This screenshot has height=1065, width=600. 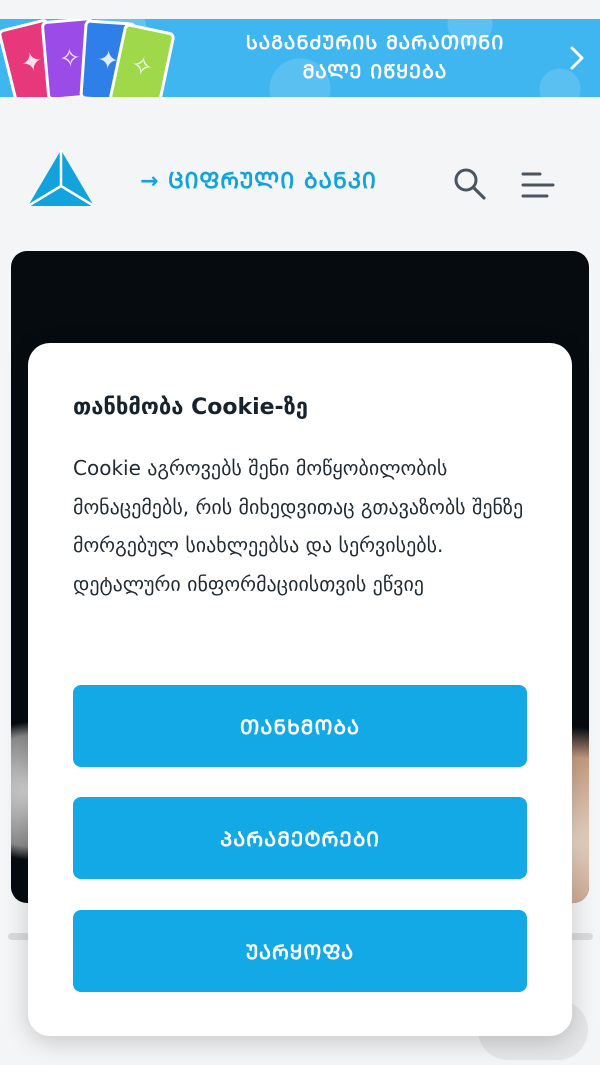 I want to click on chevron-right-icon, so click(x=577, y=58).